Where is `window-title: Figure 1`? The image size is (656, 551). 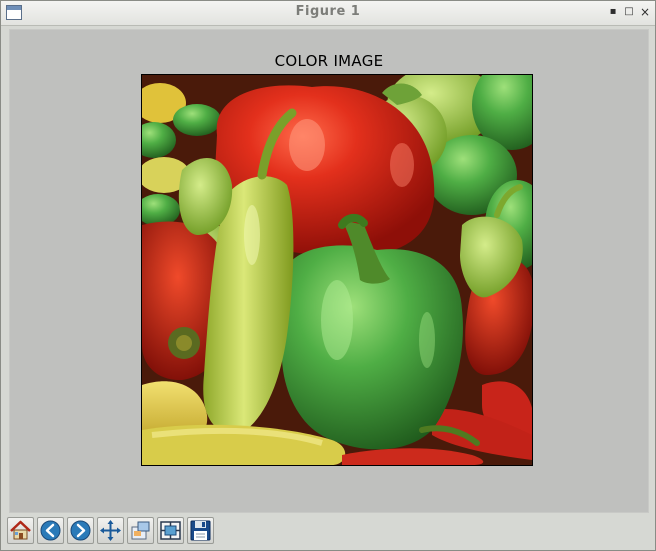
window-title: Figure 1 is located at coordinates (328, 11).